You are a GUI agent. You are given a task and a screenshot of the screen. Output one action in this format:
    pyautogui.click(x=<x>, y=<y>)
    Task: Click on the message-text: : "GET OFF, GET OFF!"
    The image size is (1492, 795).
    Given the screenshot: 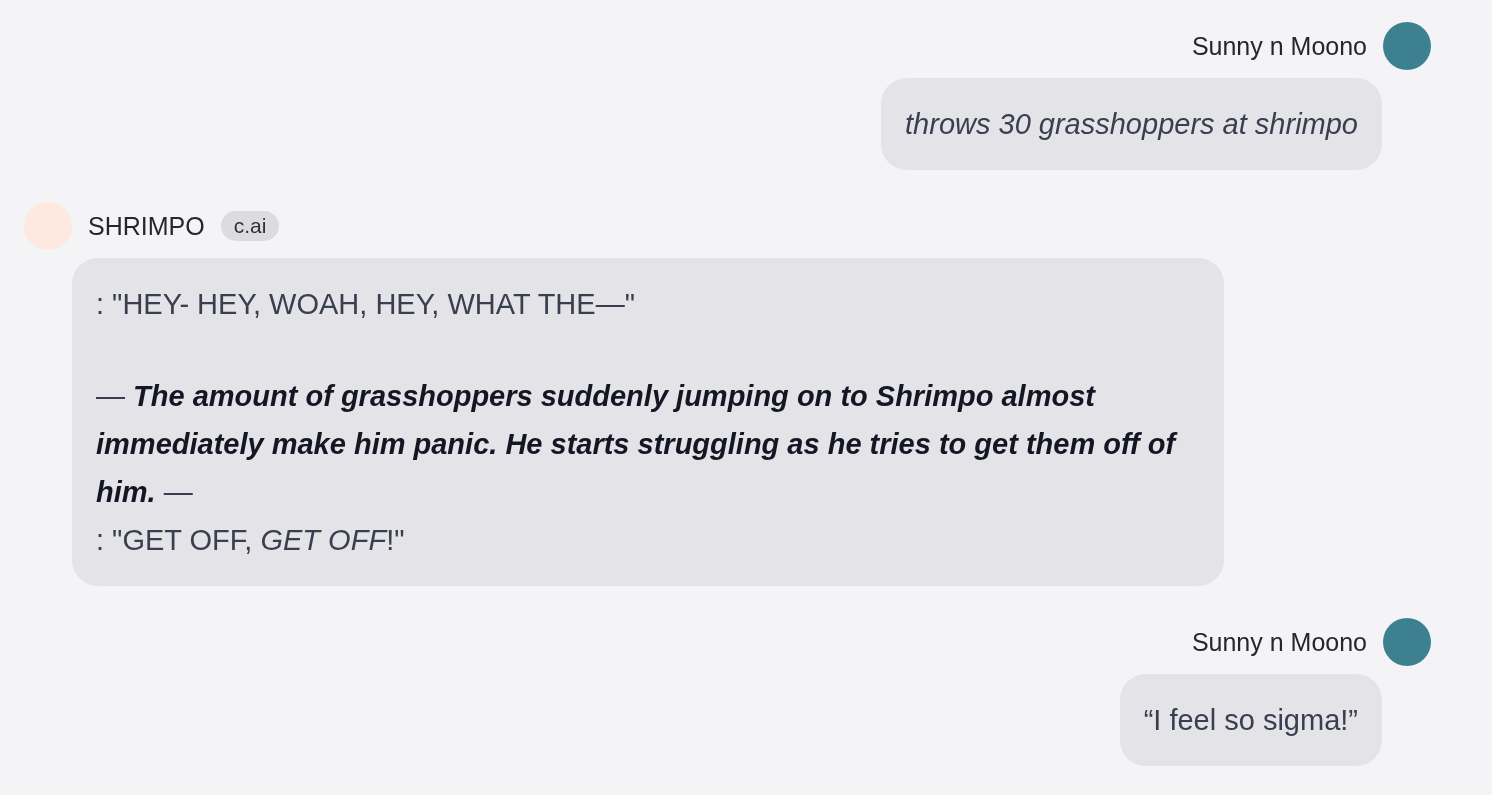 What is the action you would take?
    pyautogui.click(x=251, y=540)
    